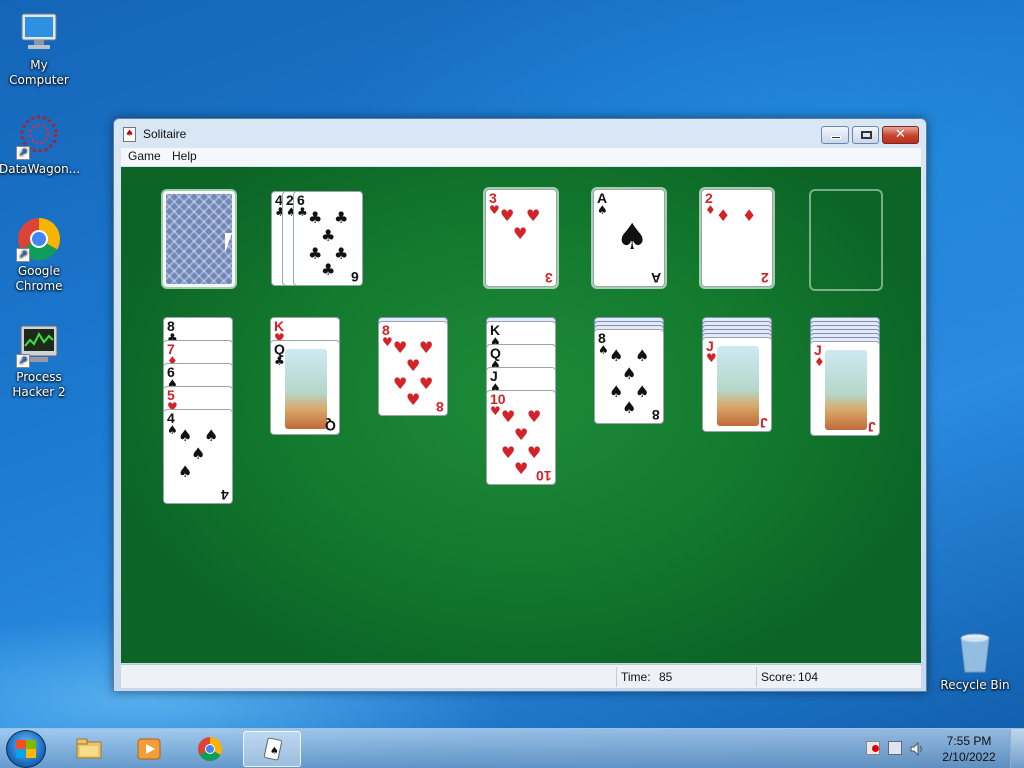 The image size is (1024, 768). What do you see at coordinates (969, 757) in the screenshot?
I see `clock-date: 2/10/2022` at bounding box center [969, 757].